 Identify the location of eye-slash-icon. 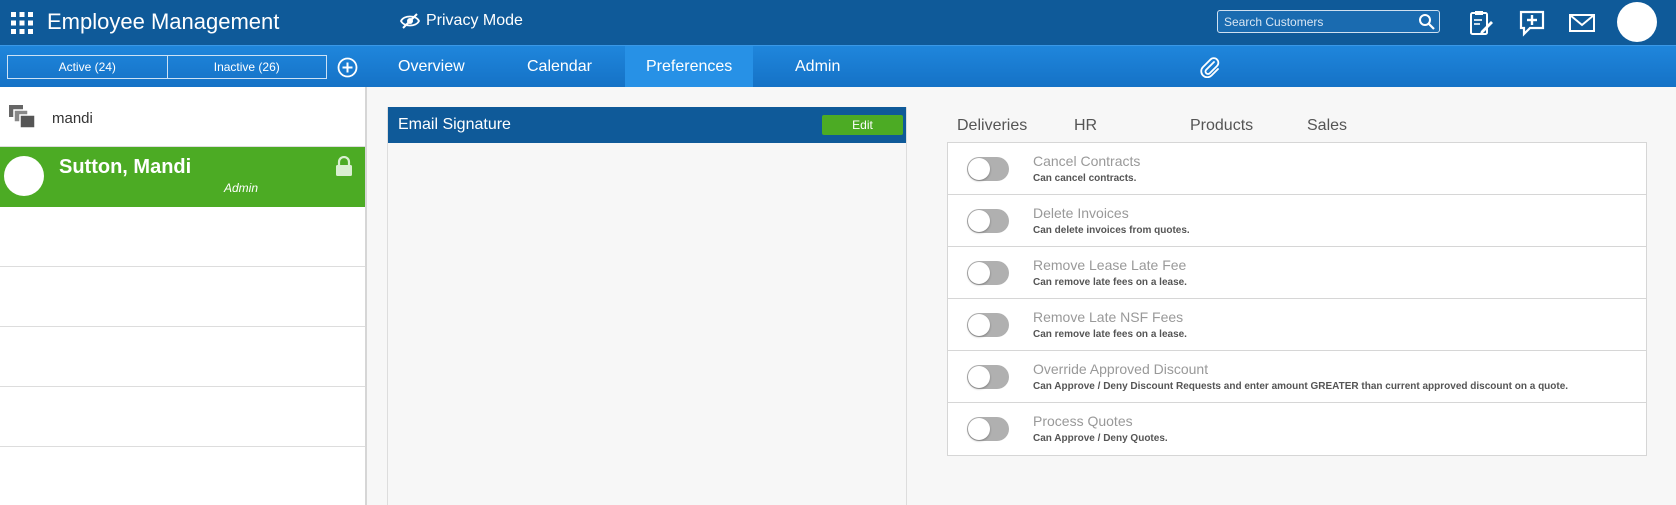
(410, 21).